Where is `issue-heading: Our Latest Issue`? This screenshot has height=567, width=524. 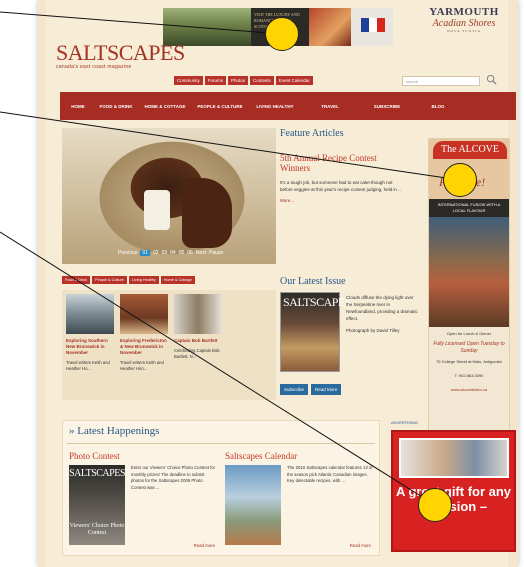 issue-heading: Our Latest Issue is located at coordinates (313, 281).